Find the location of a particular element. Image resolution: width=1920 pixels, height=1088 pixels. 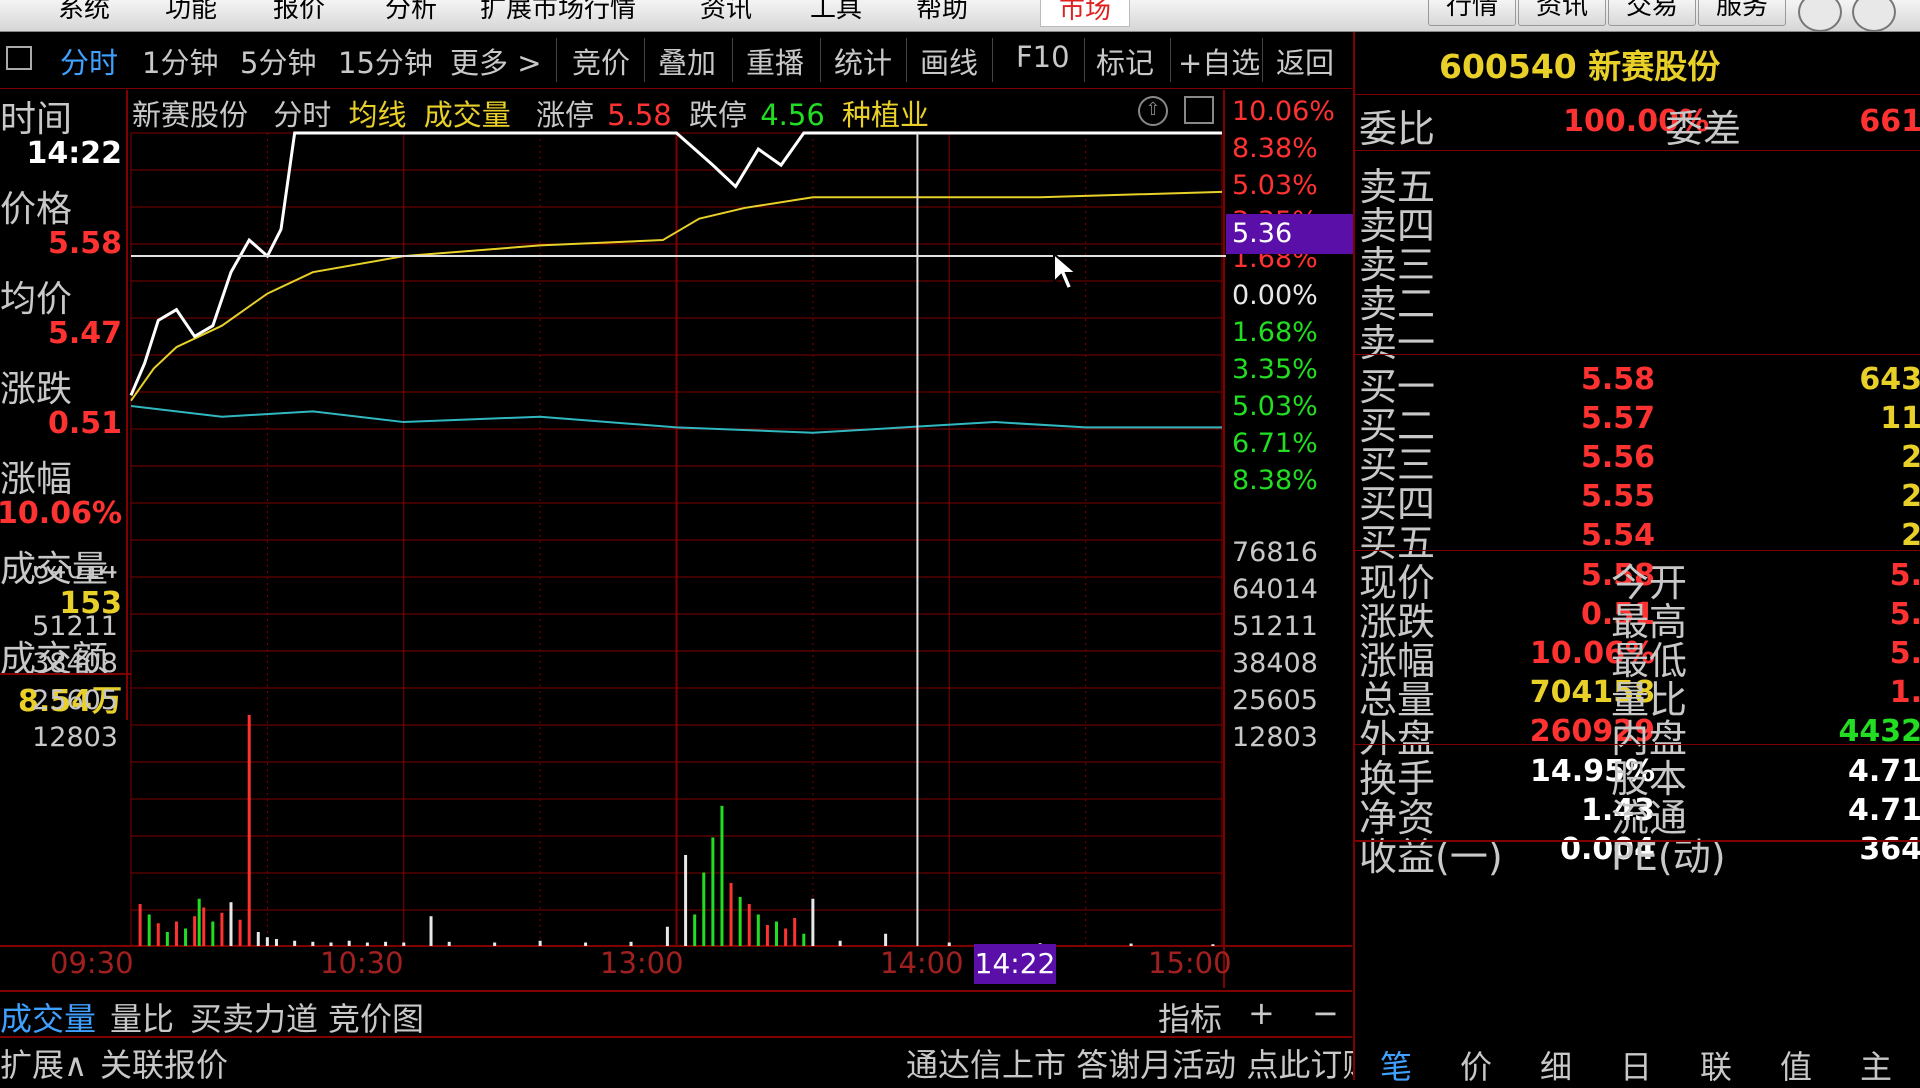

zoom-out-button: − is located at coordinates (1325, 1013).